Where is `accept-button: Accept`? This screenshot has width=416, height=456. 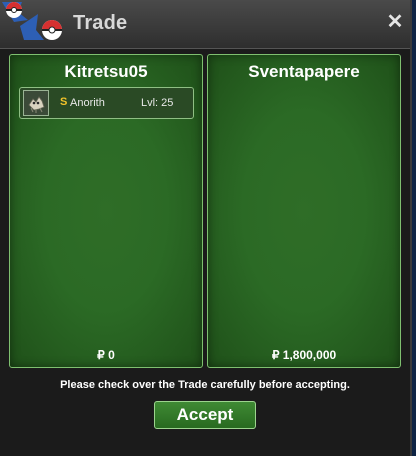 accept-button: Accept is located at coordinates (205, 415).